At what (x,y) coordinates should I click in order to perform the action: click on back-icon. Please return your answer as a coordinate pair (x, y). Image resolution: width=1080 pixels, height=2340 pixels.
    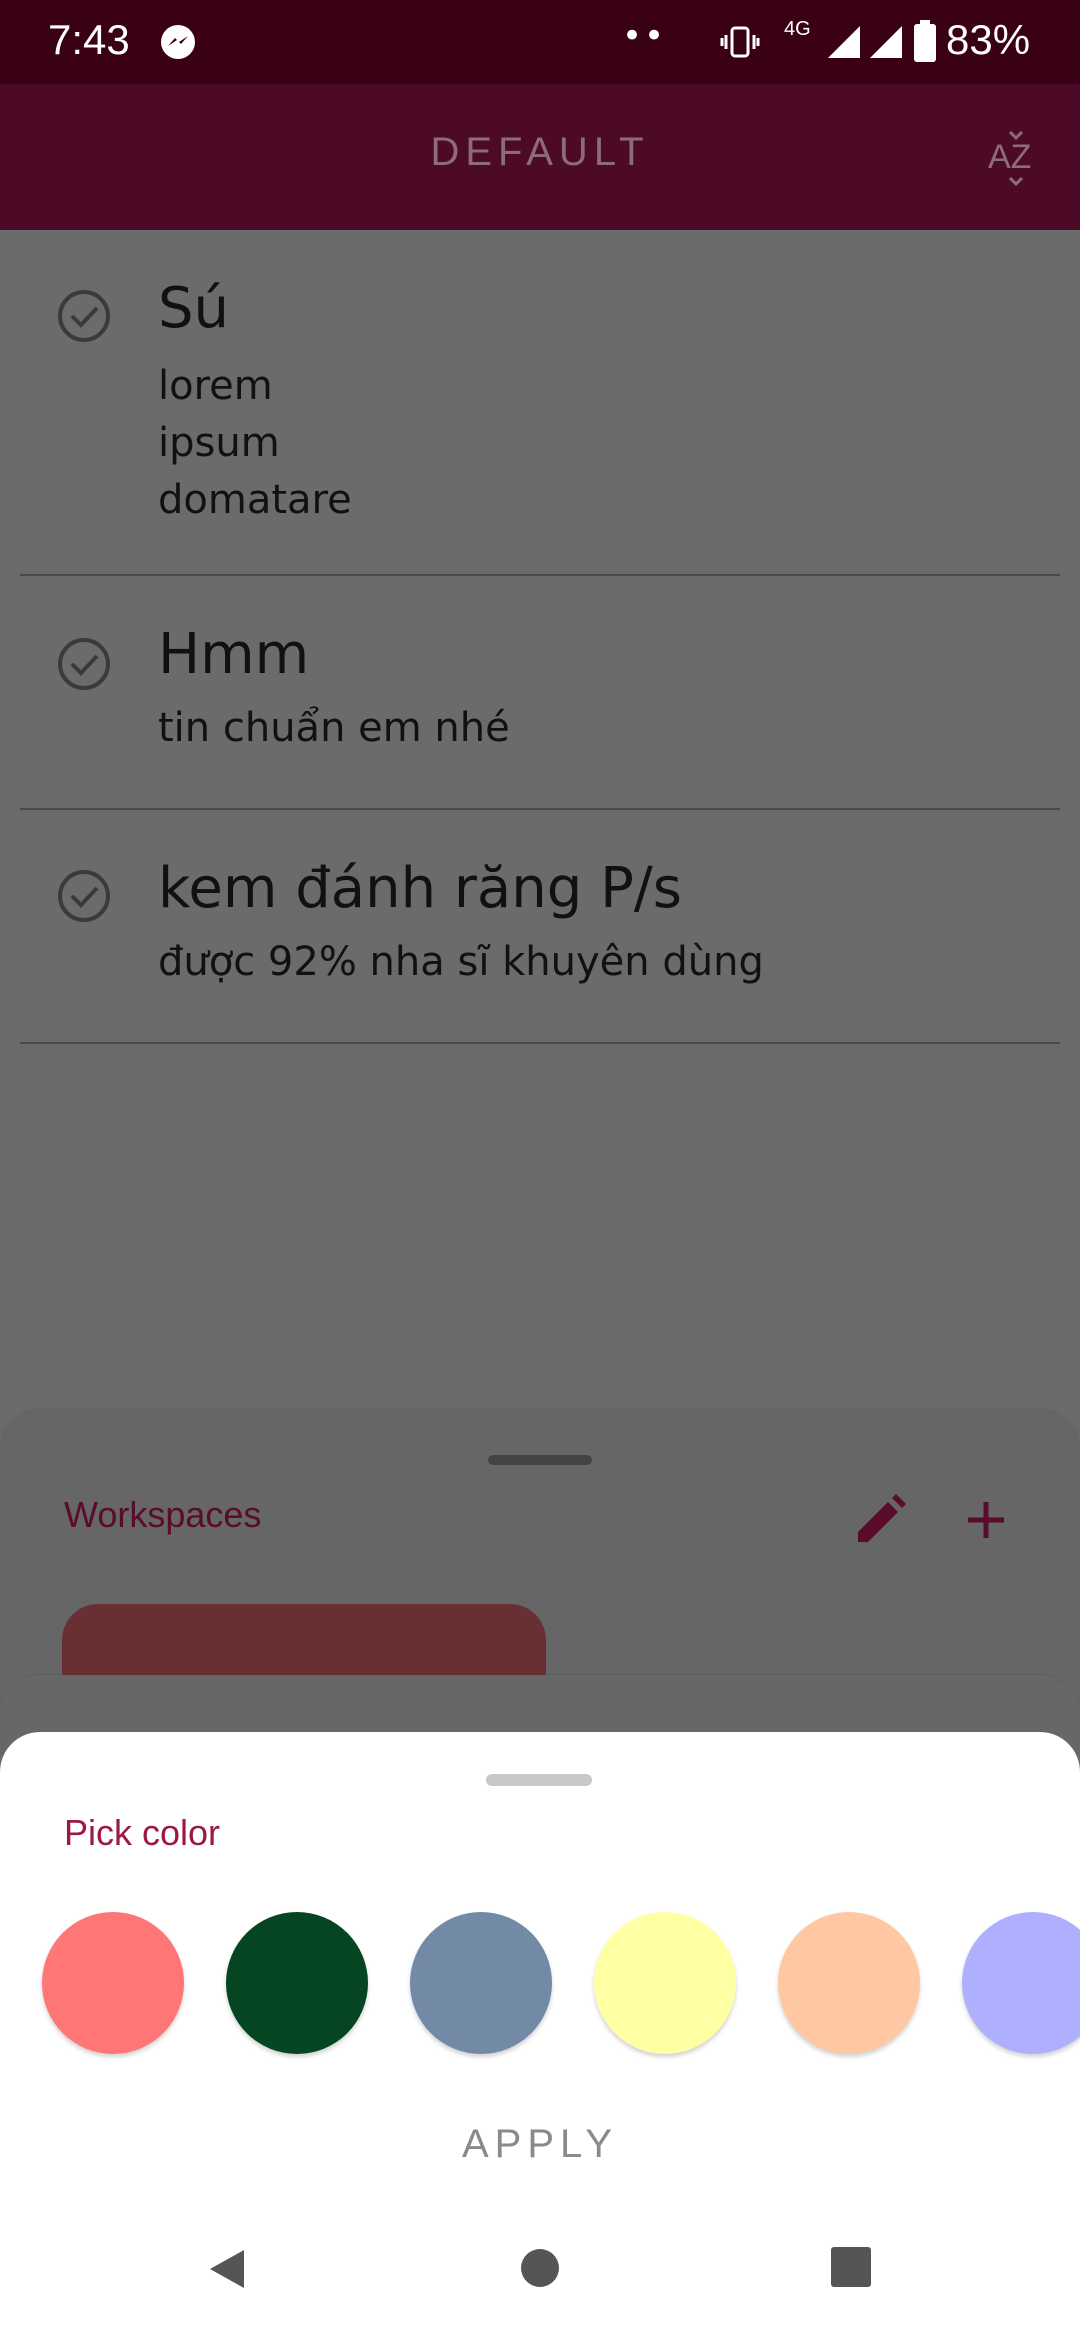
    Looking at the image, I should click on (227, 2269).